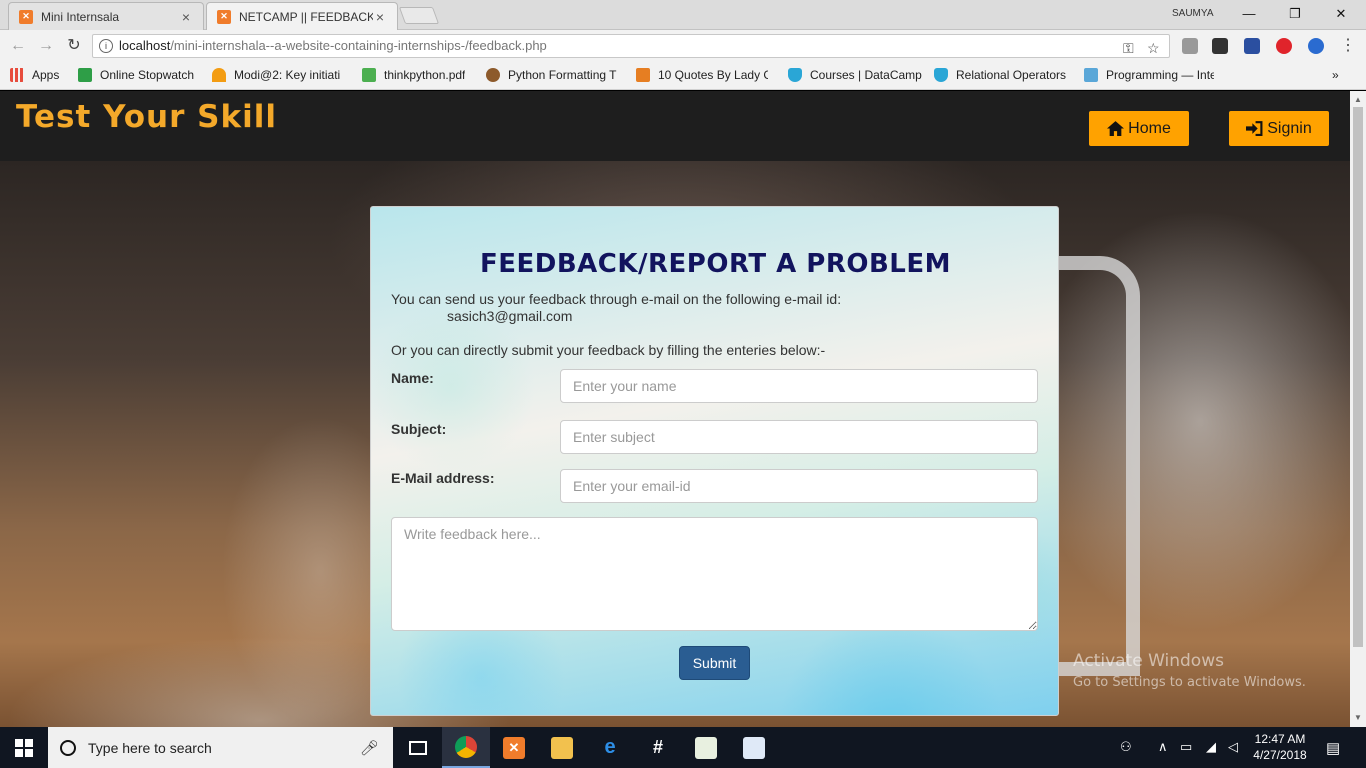  I want to click on bookmark-item: 10 Quotes By Lady G, so click(702, 75).